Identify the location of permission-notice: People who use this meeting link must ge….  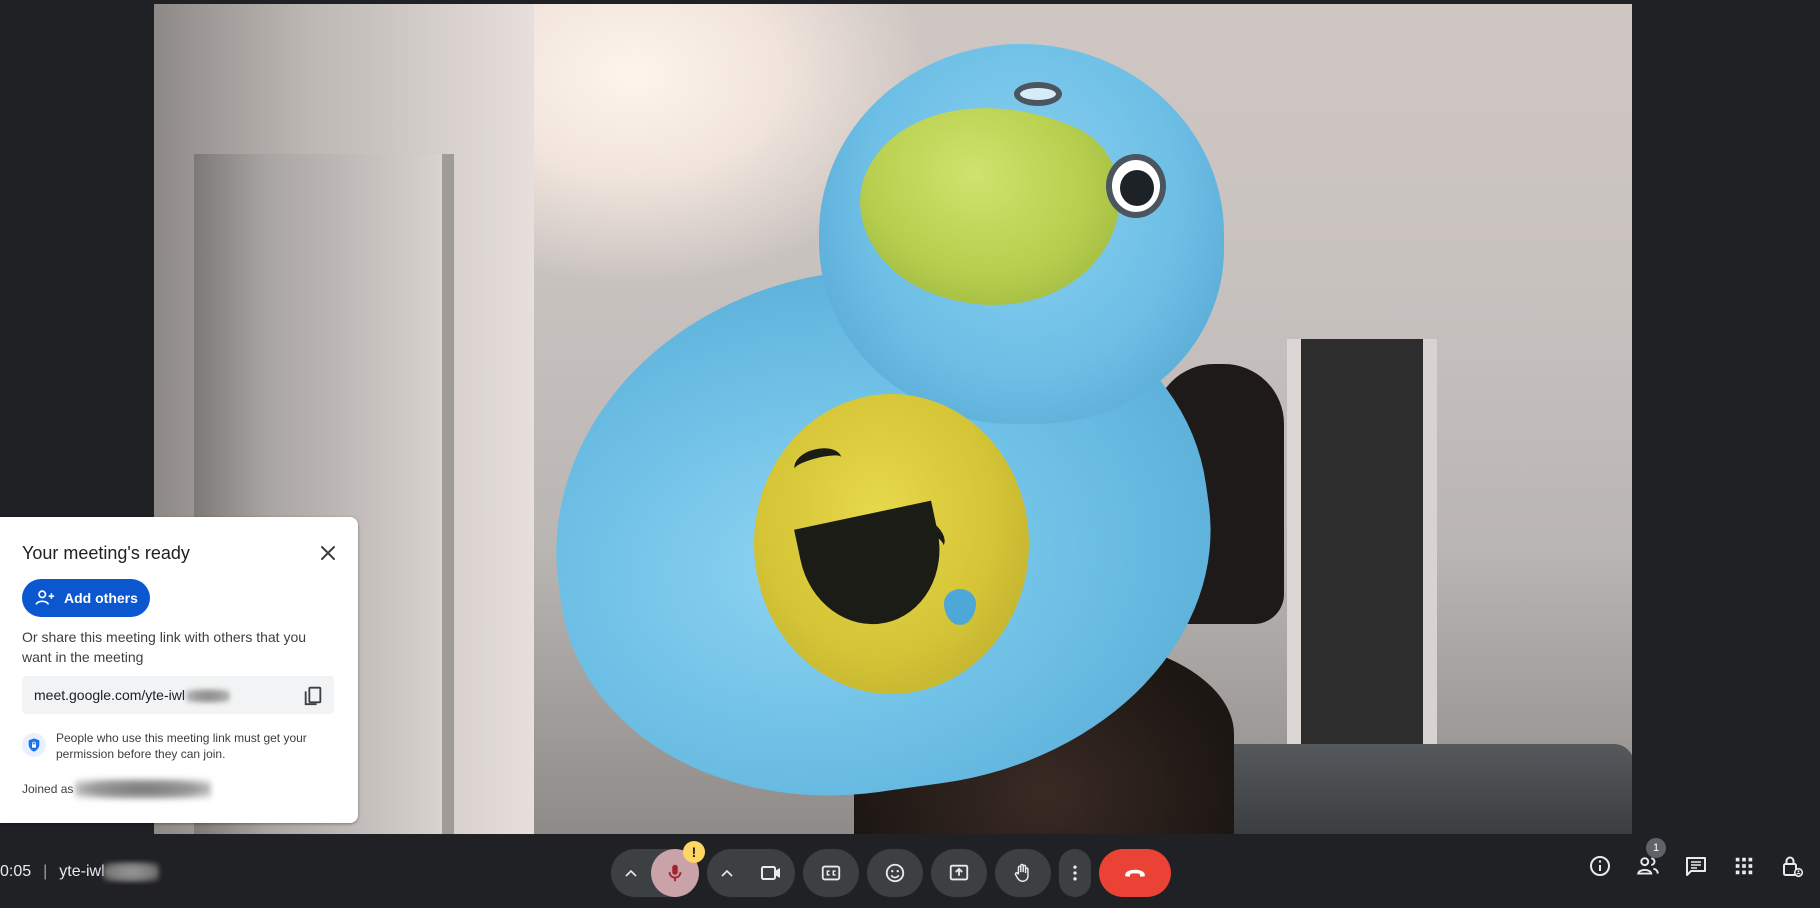
(179, 746).